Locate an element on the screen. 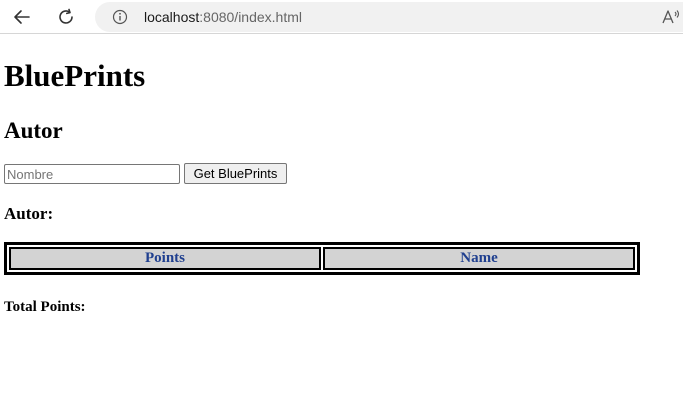 The width and height of the screenshot is (683, 400). url-text: localhost:8080/index.html is located at coordinates (223, 17).